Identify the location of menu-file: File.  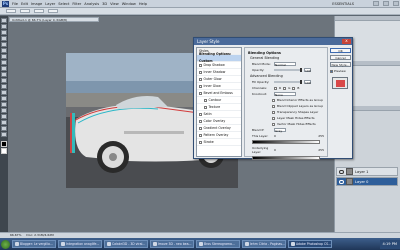
(15, 4).